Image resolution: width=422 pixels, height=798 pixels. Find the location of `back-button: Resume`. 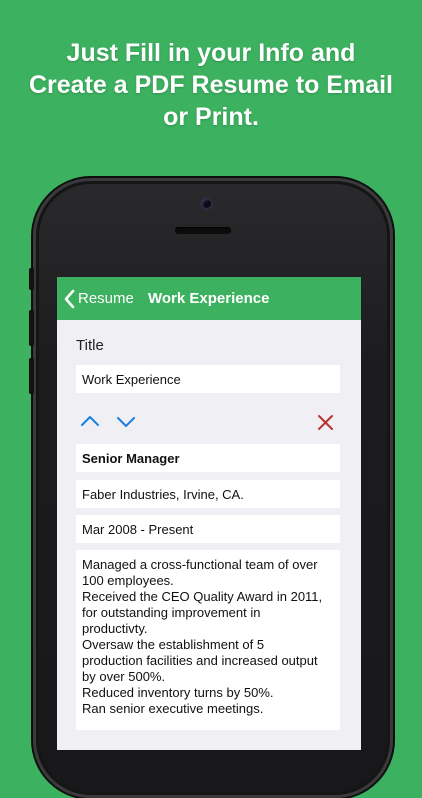

back-button: Resume is located at coordinates (98, 298).